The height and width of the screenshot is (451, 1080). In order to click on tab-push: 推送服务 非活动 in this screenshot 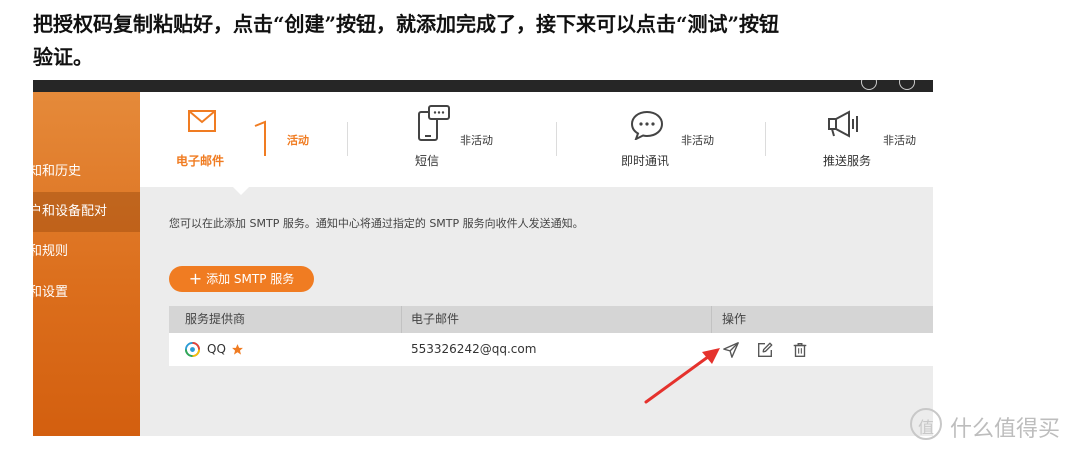, I will do `click(853, 139)`.